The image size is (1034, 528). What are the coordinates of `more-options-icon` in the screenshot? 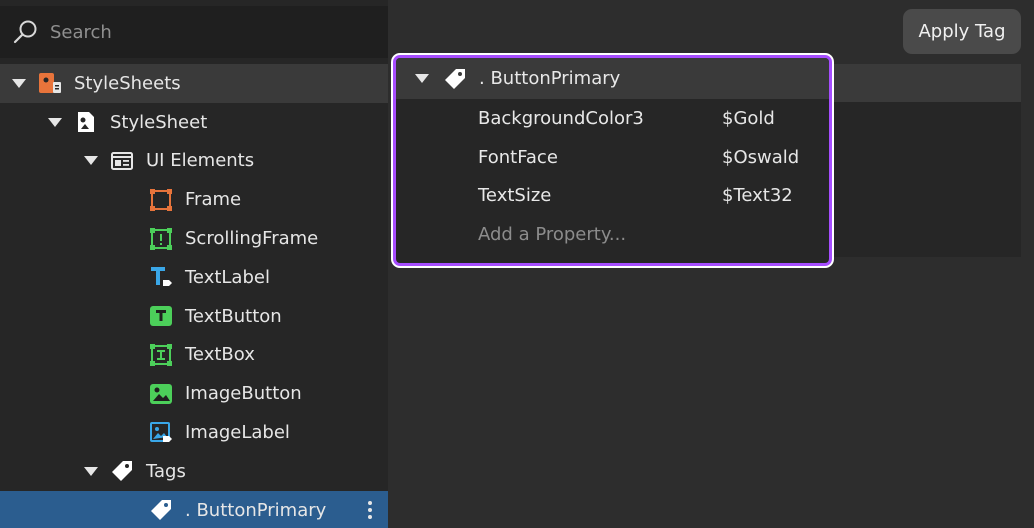 It's located at (370, 509).